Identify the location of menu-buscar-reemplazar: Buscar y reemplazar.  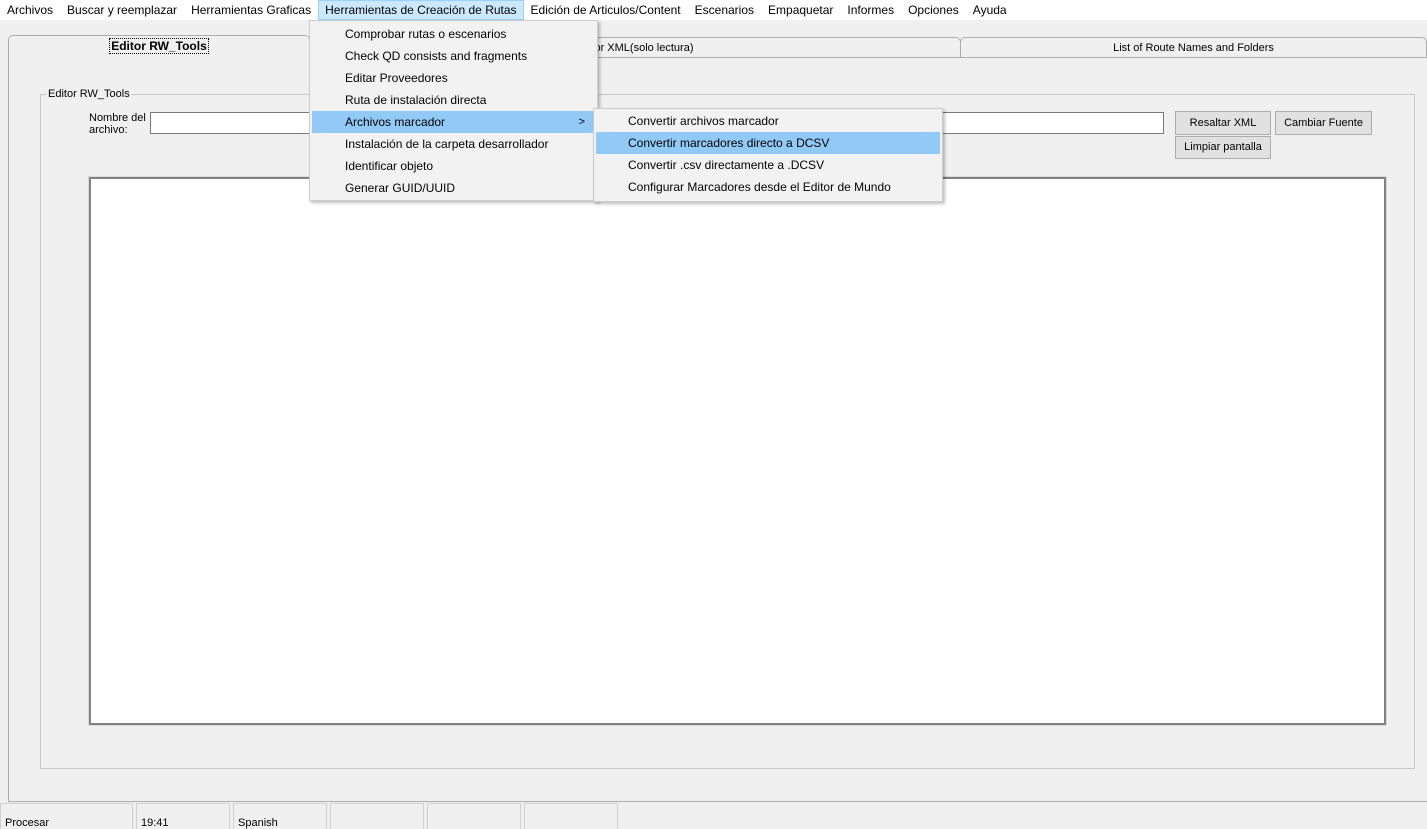
(122, 10).